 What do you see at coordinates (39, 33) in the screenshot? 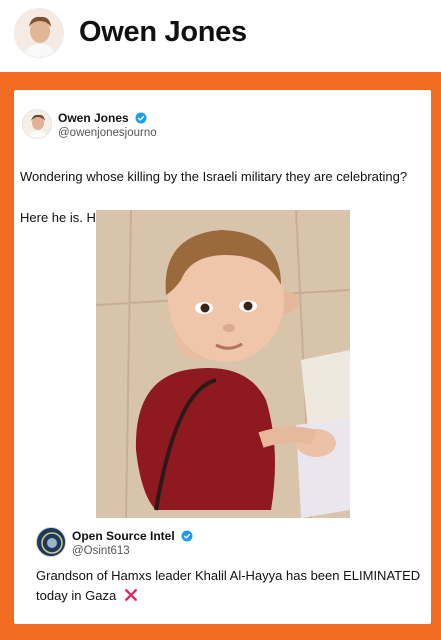
I see `profile-avatar` at bounding box center [39, 33].